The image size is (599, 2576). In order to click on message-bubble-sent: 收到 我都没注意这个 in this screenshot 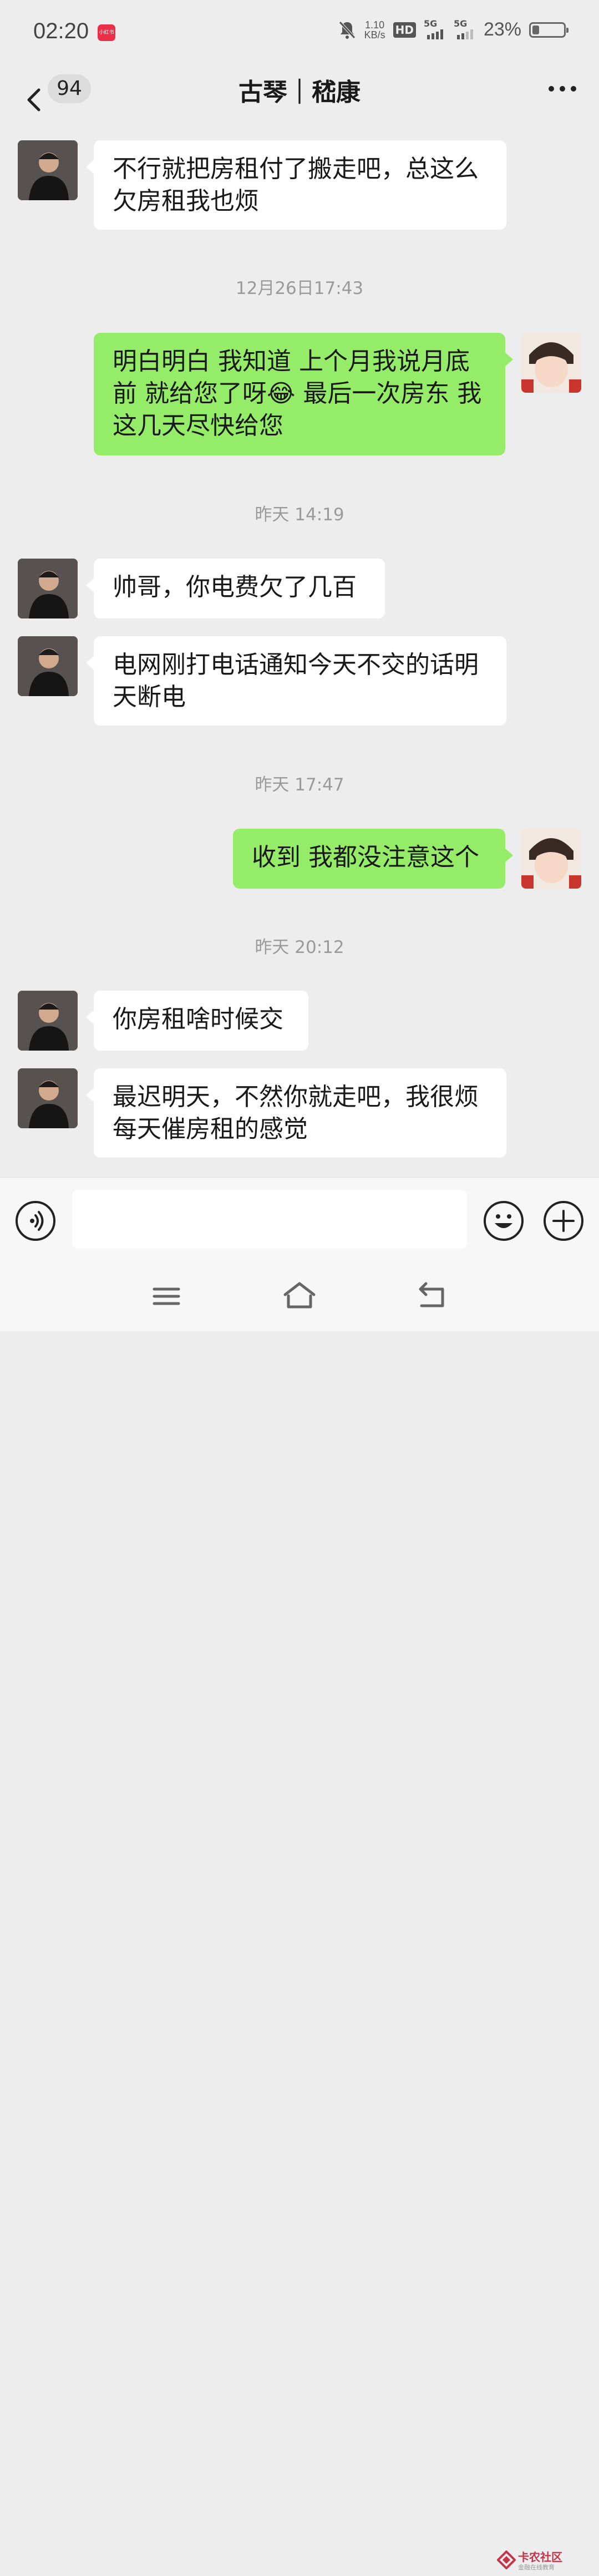, I will do `click(373, 859)`.